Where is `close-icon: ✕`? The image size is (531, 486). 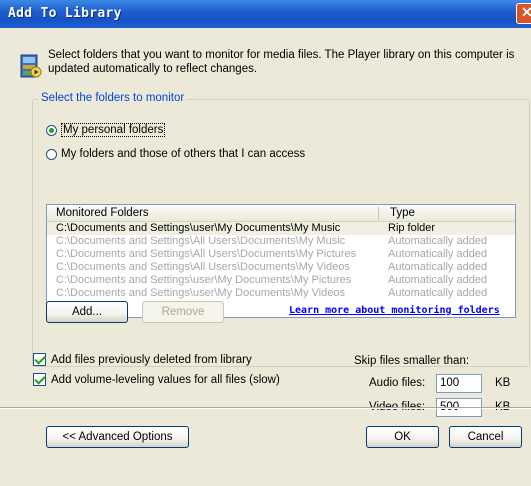
close-icon: ✕ is located at coordinates (526, 12).